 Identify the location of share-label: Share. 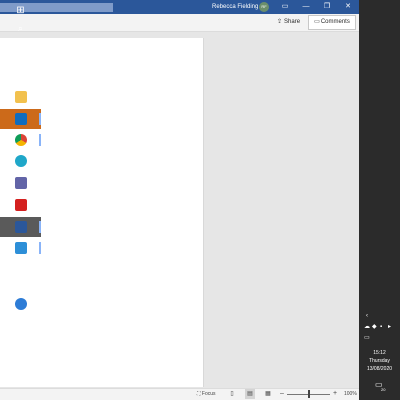
(292, 22).